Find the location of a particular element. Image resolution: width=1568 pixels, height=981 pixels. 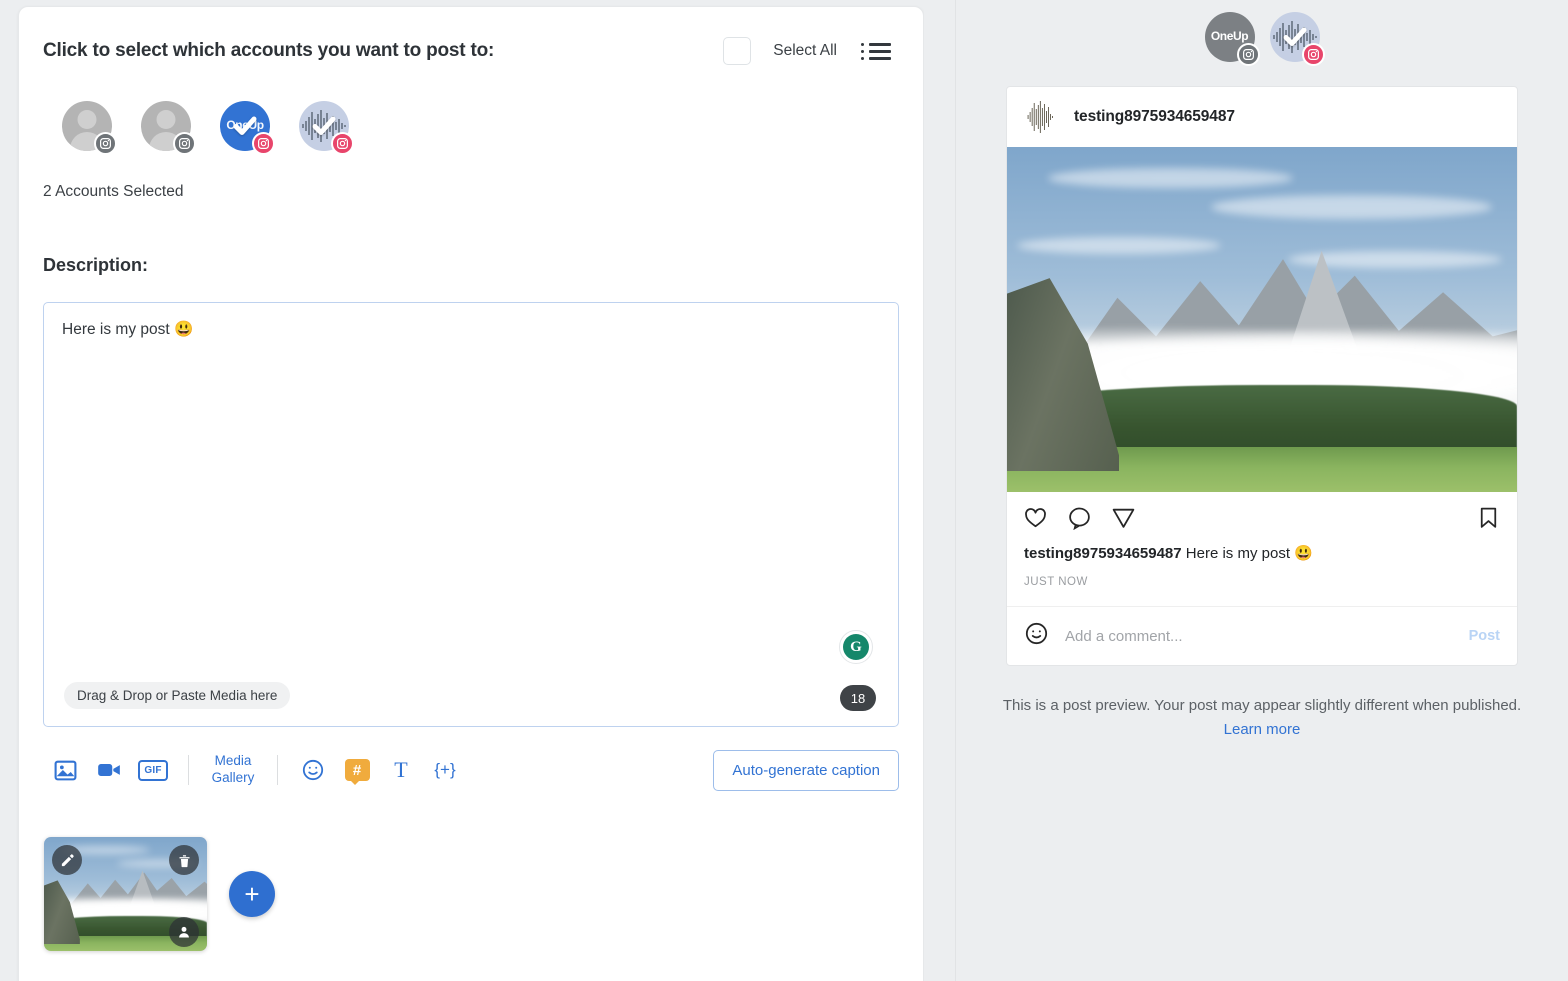

character-counter: 18 is located at coordinates (858, 698).